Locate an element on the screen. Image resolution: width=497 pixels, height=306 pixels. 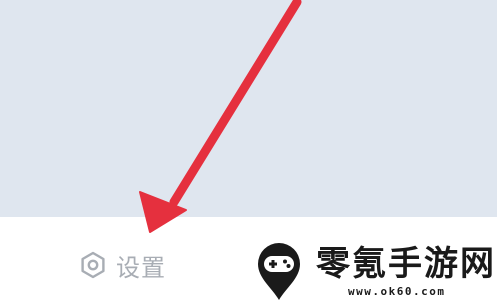
watermark-url: www.ok60.com is located at coordinates (397, 291).